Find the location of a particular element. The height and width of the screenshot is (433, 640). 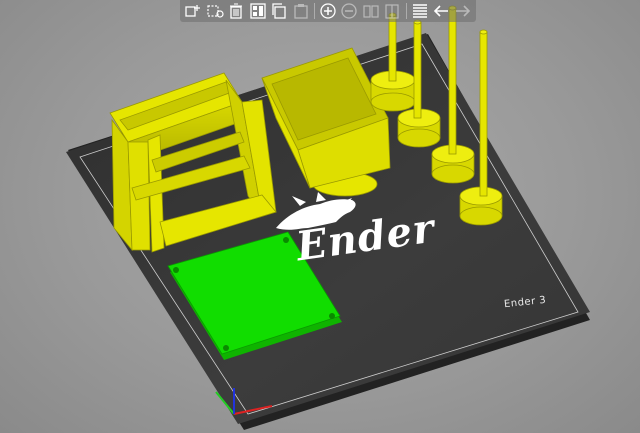

paste-icon is located at coordinates (300, 11).